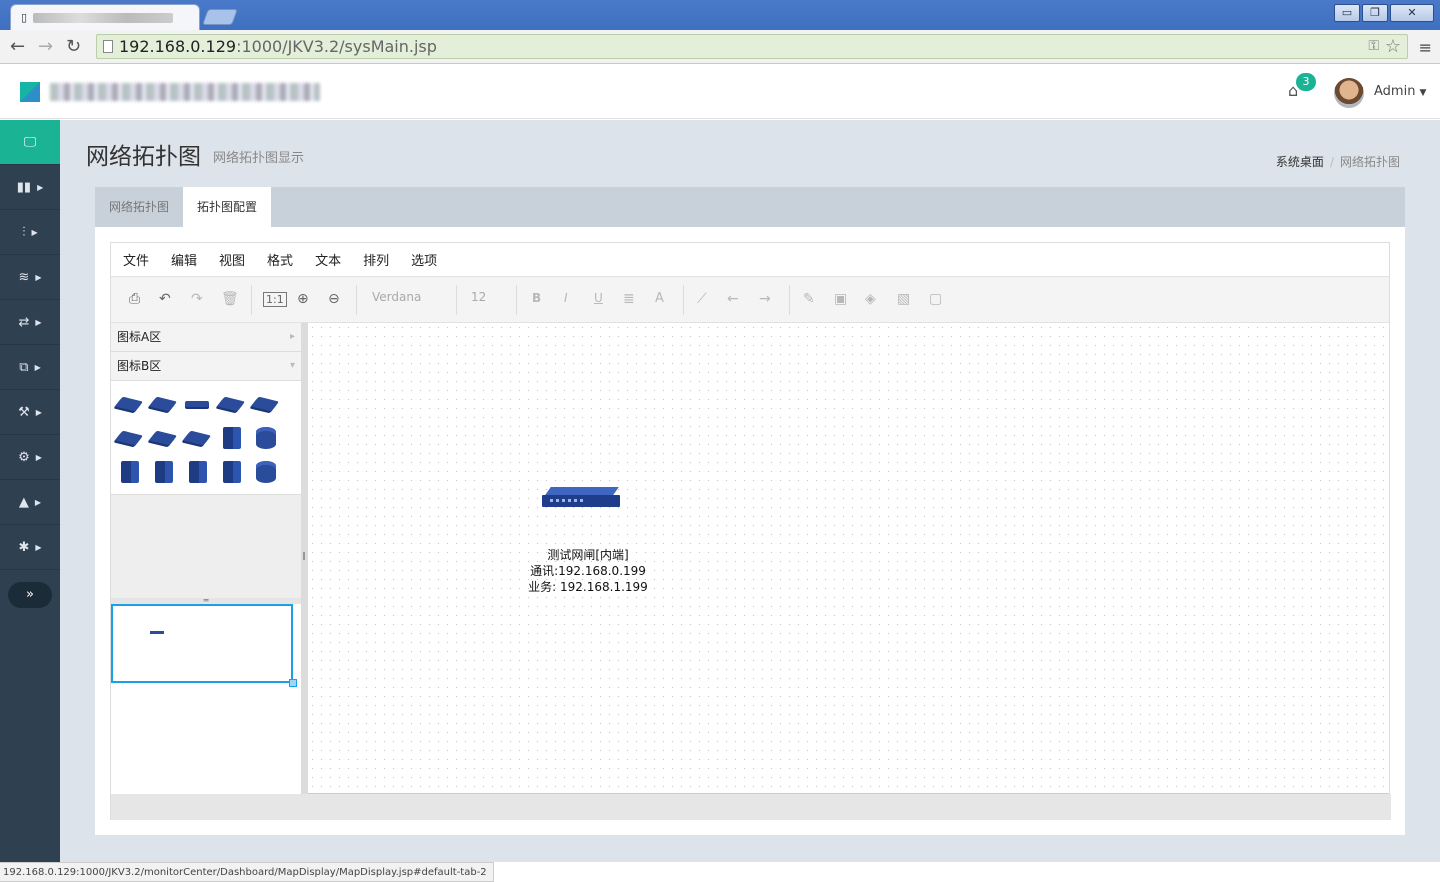 Image resolution: width=1440 pixels, height=882 pixels. What do you see at coordinates (30, 412) in the screenshot?
I see `sidebar-item-tools: ⚒ ▶` at bounding box center [30, 412].